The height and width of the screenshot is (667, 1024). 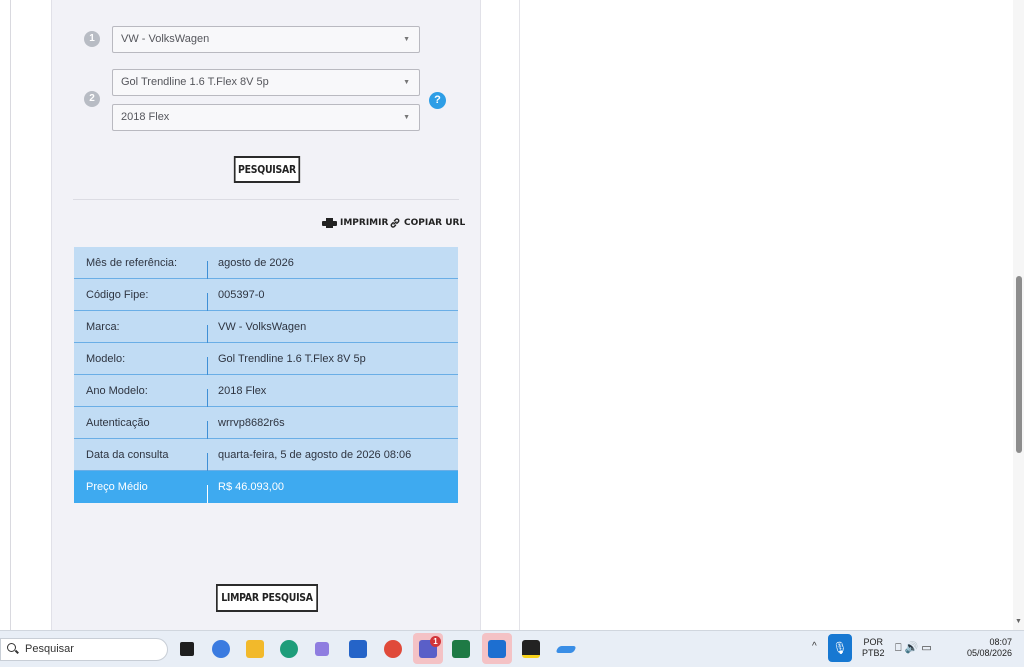 What do you see at coordinates (255, 649) in the screenshot?
I see `file-explorer-icon` at bounding box center [255, 649].